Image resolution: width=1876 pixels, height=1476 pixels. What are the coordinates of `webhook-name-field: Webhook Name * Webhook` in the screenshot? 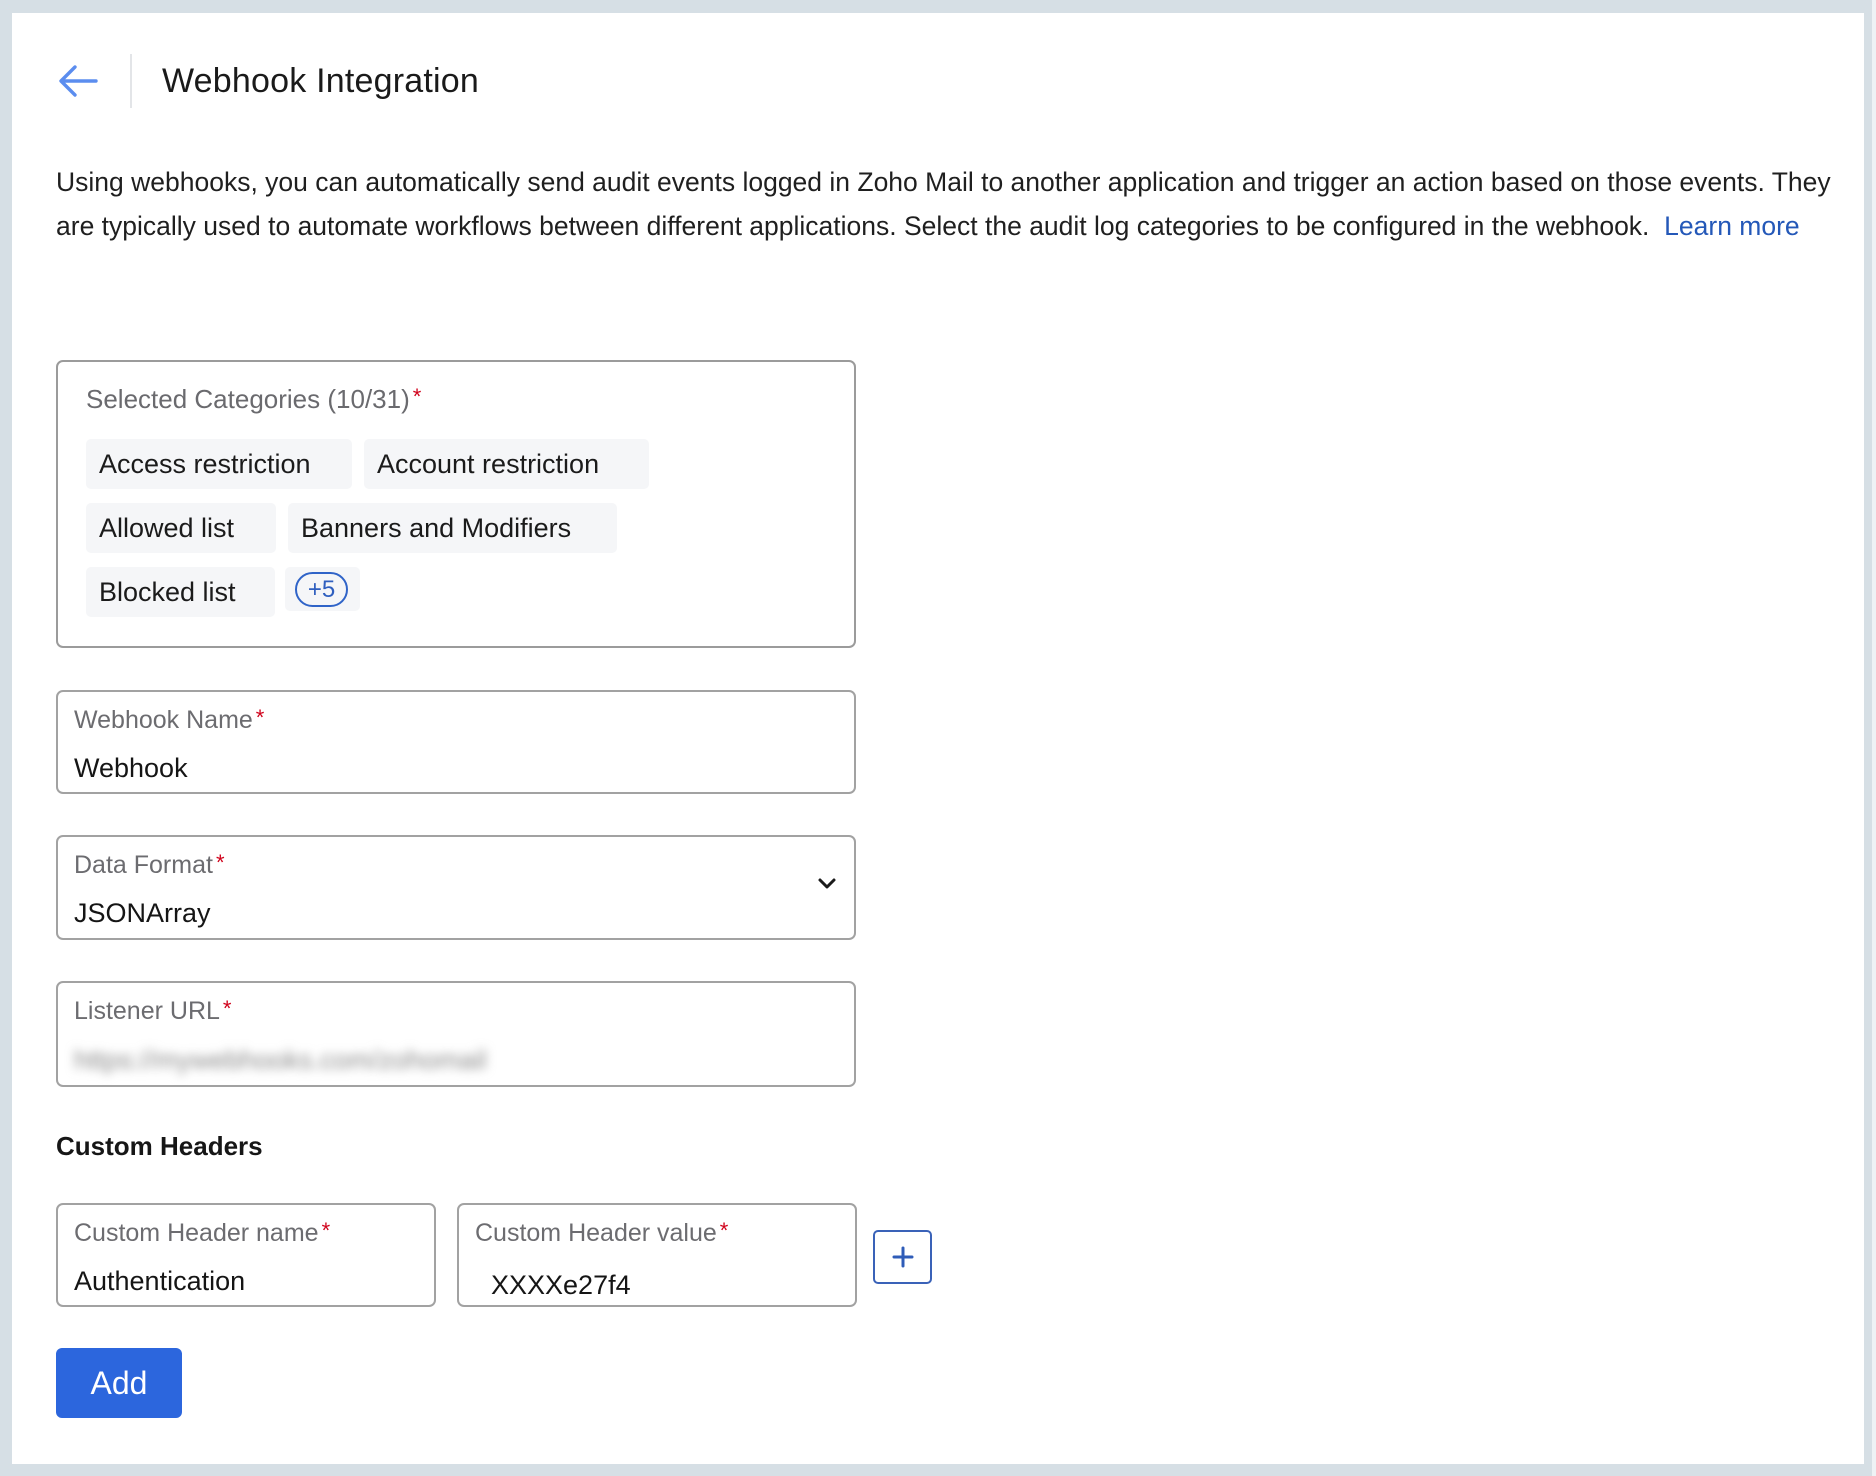 It's located at (456, 742).